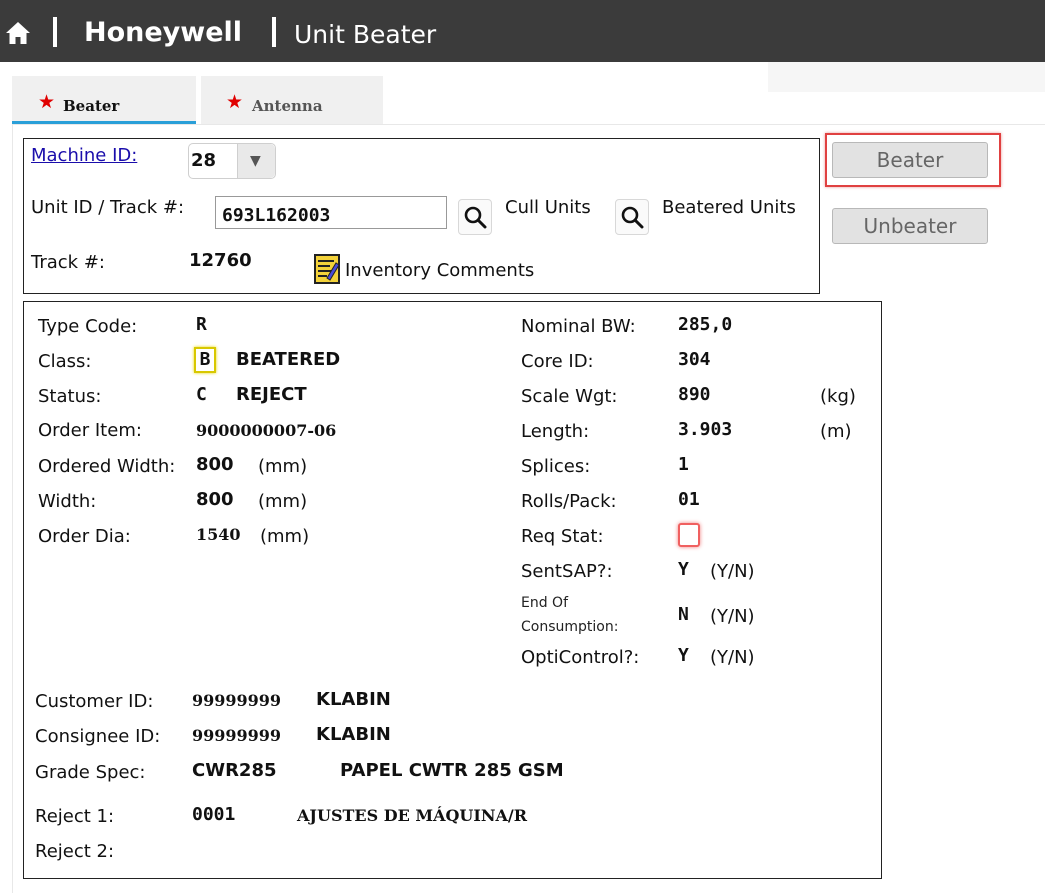  I want to click on rolls-pack-label: Rolls/Pack:, so click(569, 501).